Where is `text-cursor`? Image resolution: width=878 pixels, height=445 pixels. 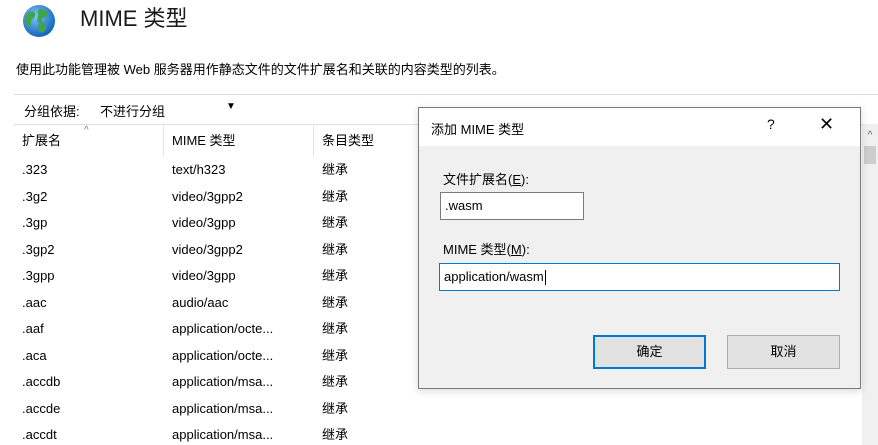
text-cursor is located at coordinates (545, 278).